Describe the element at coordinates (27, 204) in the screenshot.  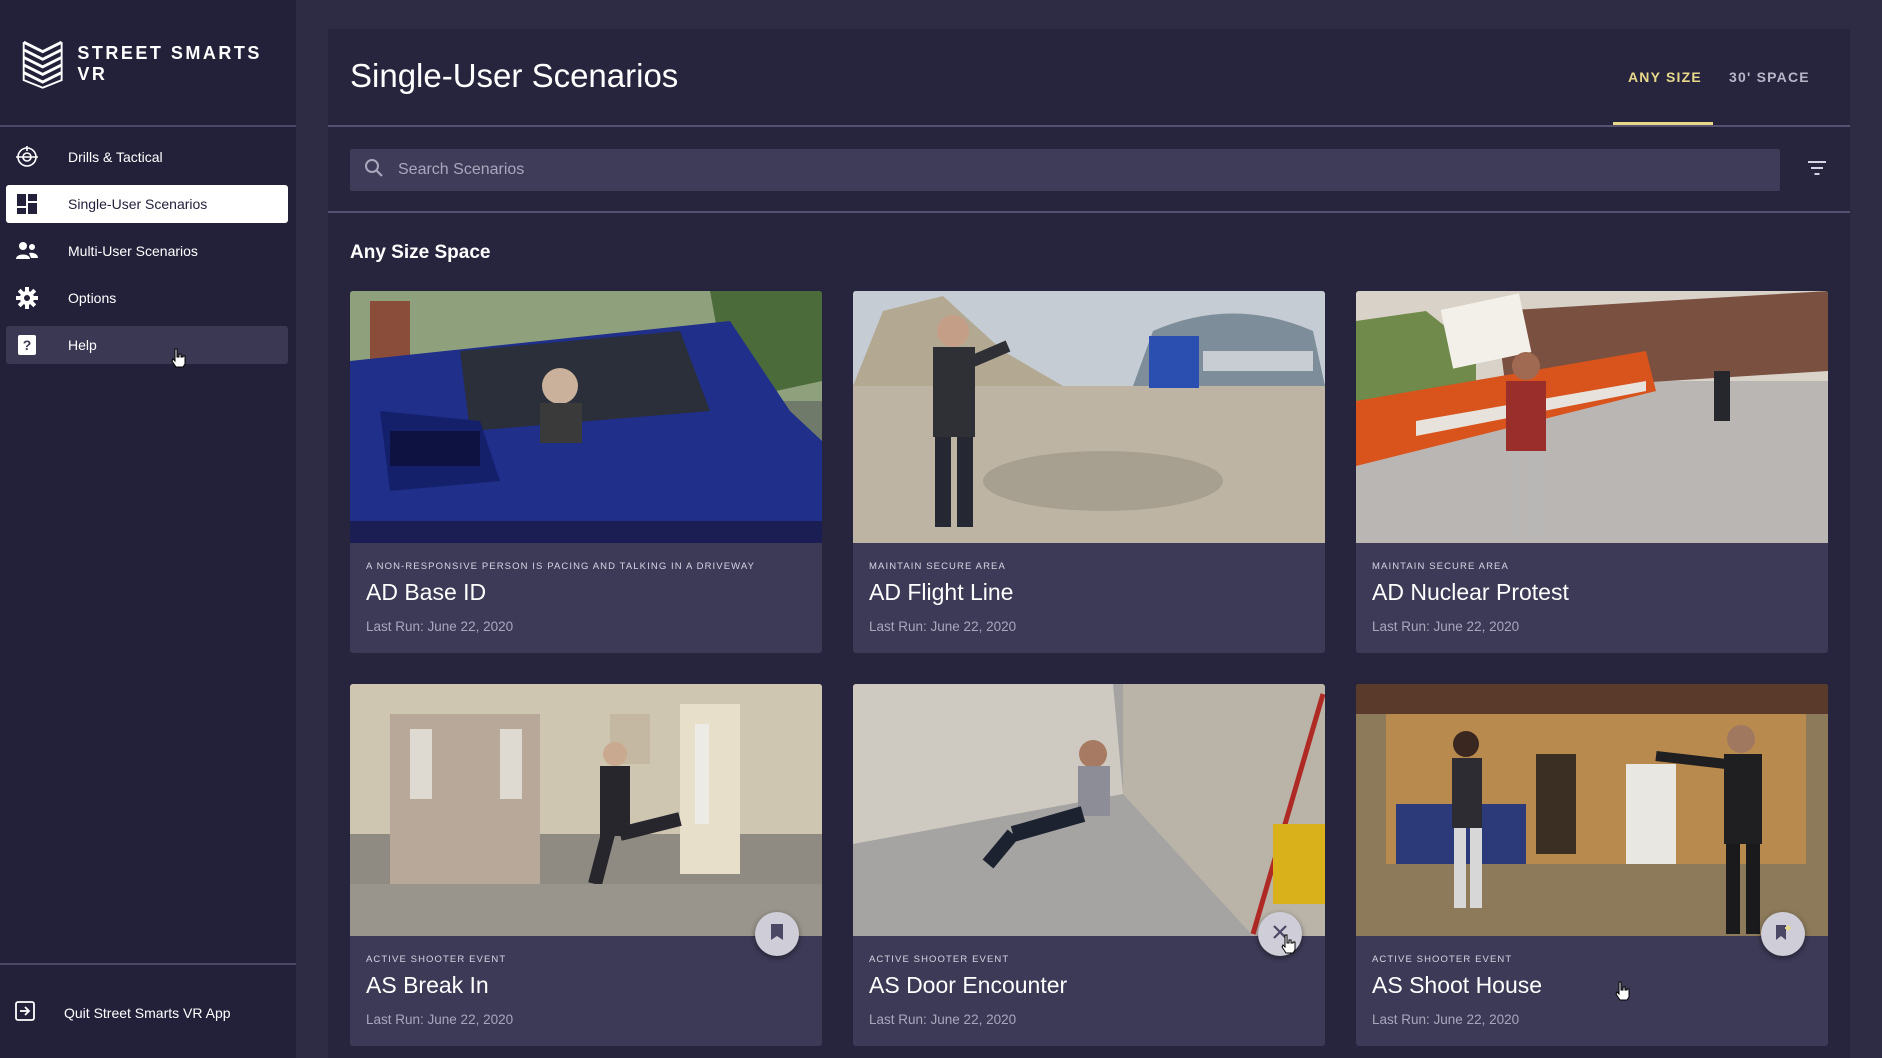
I see `dashboard-icon` at that location.